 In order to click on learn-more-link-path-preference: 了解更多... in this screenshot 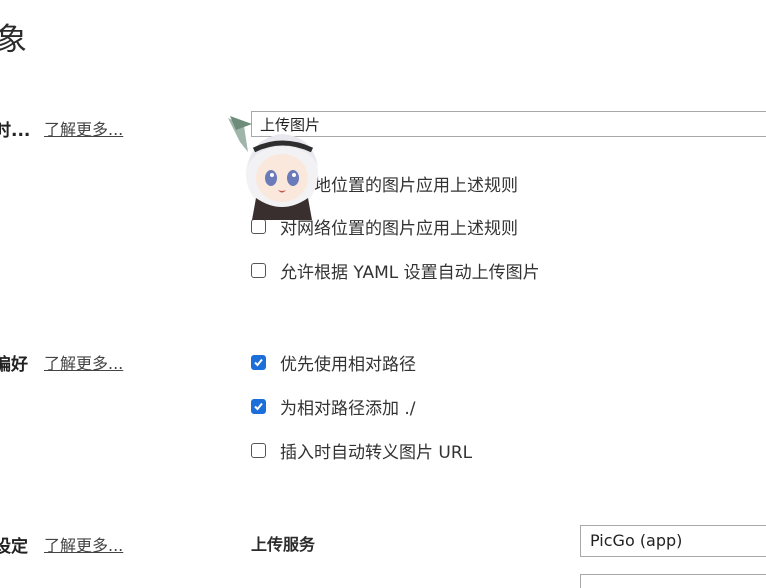, I will do `click(83, 362)`.